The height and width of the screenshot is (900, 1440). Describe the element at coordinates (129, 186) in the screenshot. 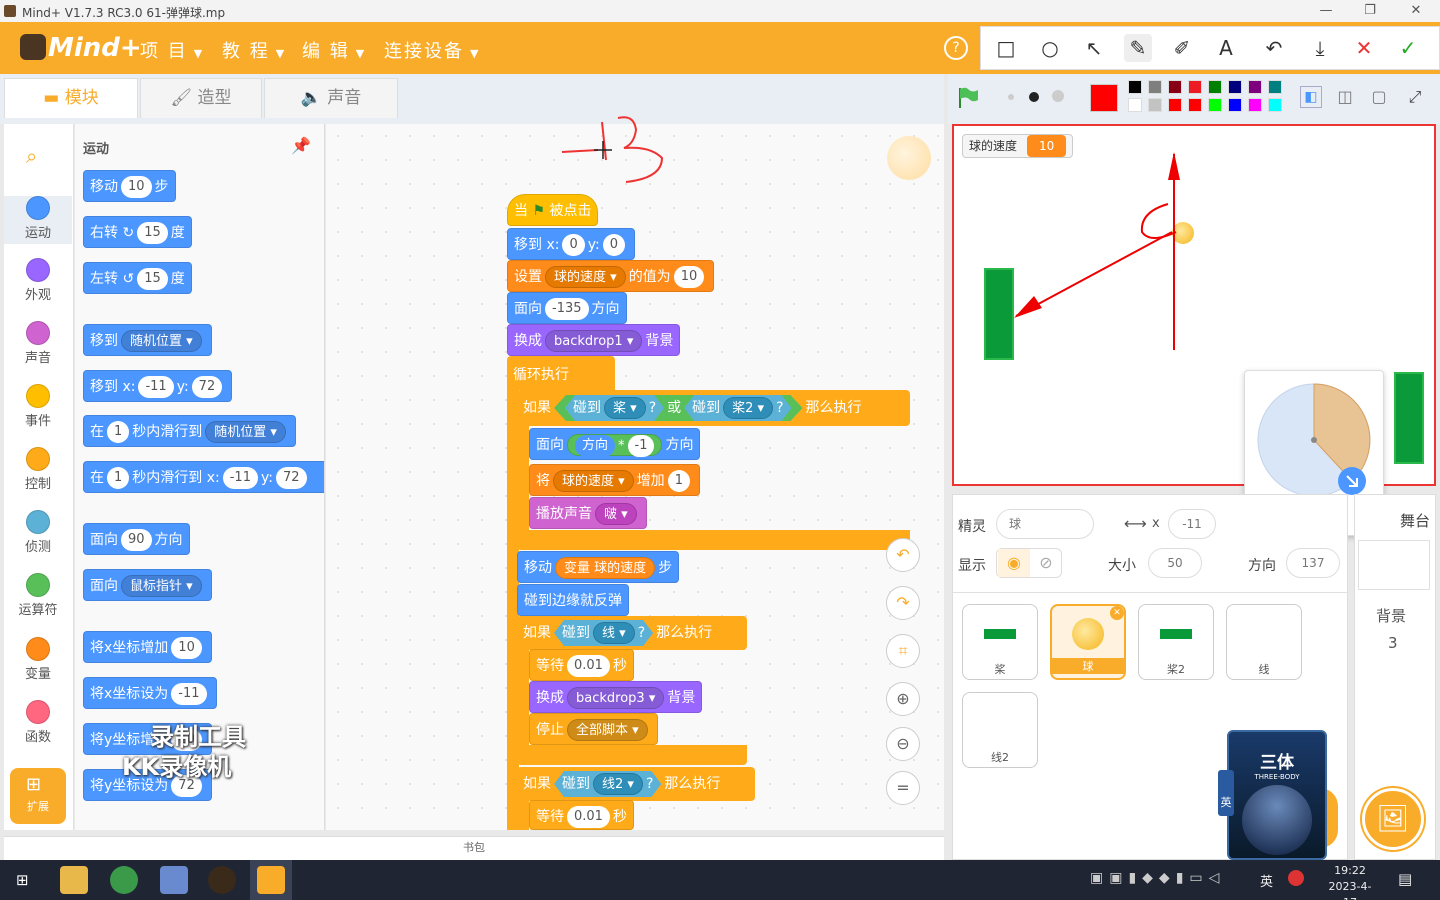

I see `block-move-steps: 移动 10 步` at that location.